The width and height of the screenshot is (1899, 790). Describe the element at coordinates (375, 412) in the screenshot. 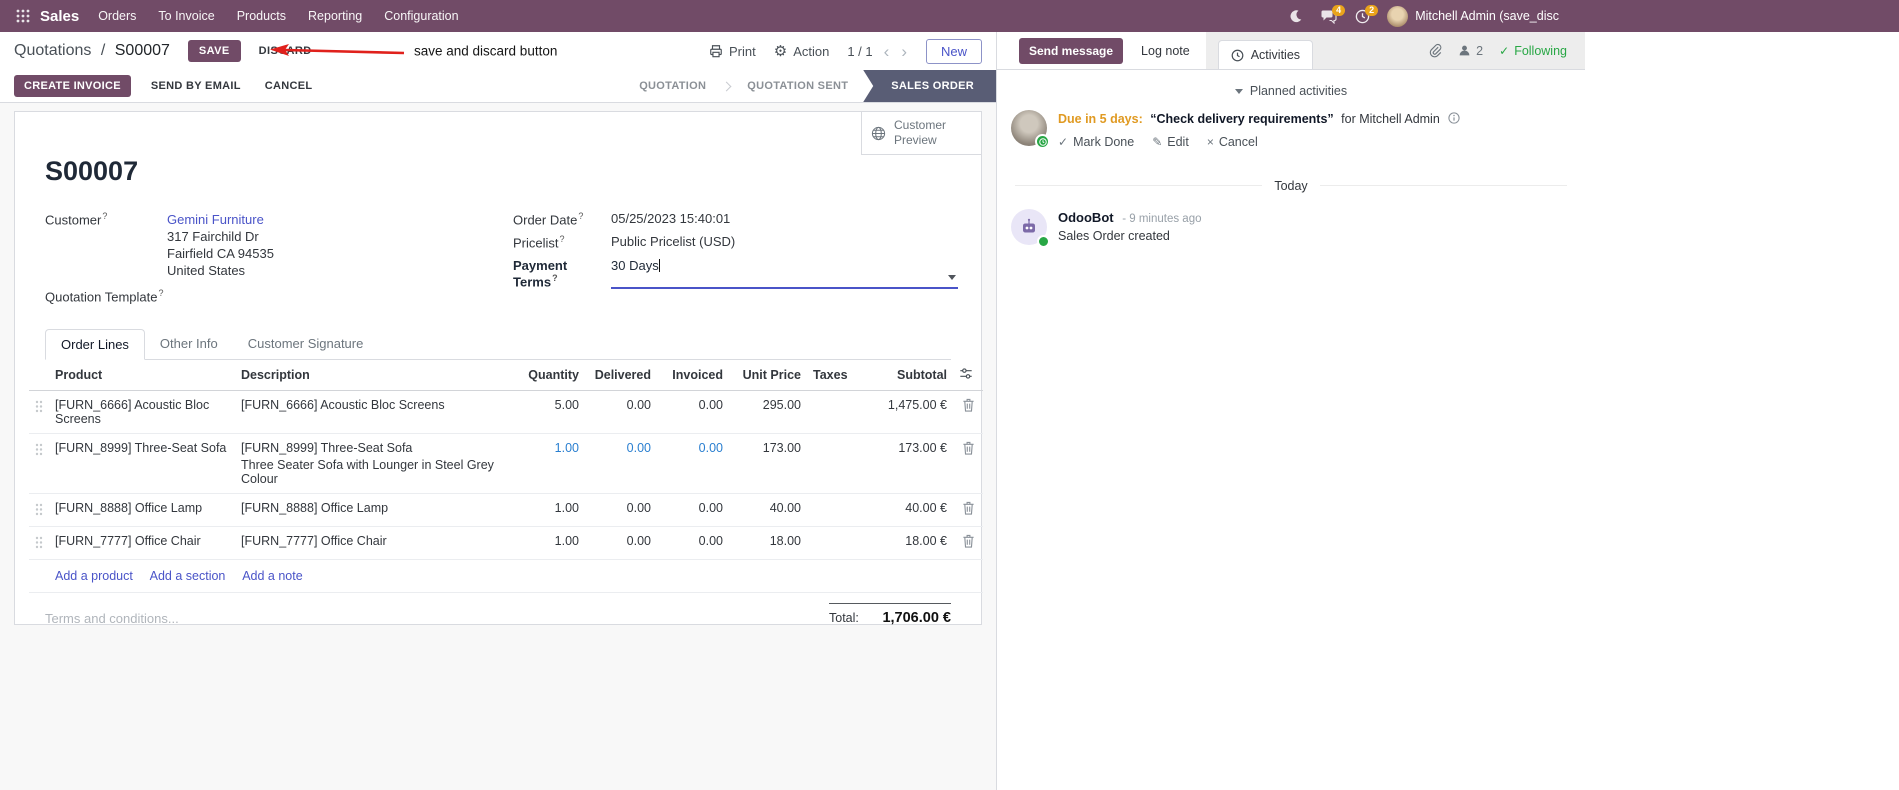

I see `cell-description: [FURN_6666] Acoustic Bloc Screens` at that location.